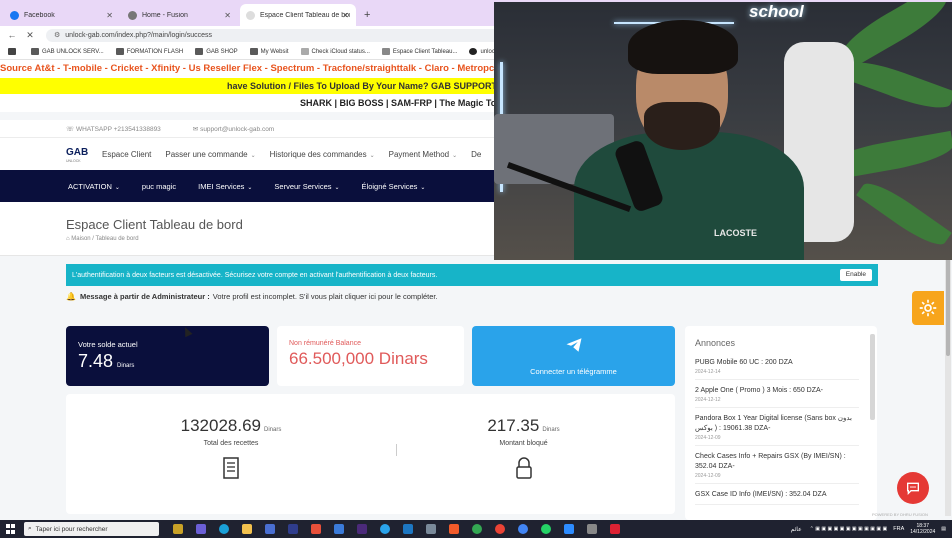 The image size is (952, 538). I want to click on unpaid-balance-card: Non rémunéré Balance 66.500,000 Dinars, so click(370, 356).